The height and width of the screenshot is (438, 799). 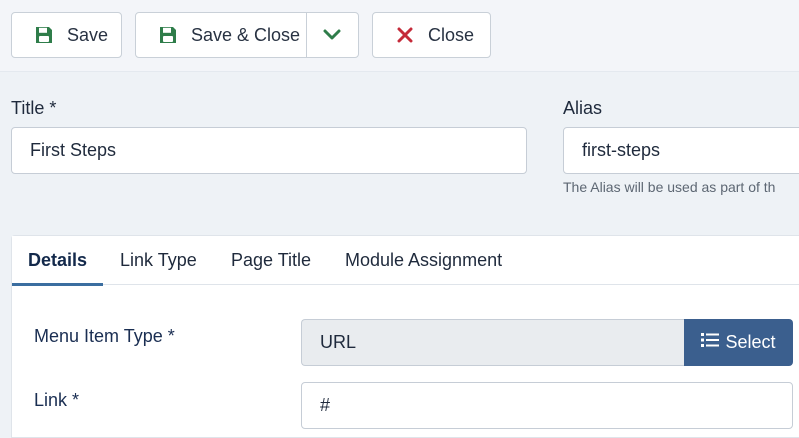 I want to click on chevron-down-icon, so click(x=332, y=35).